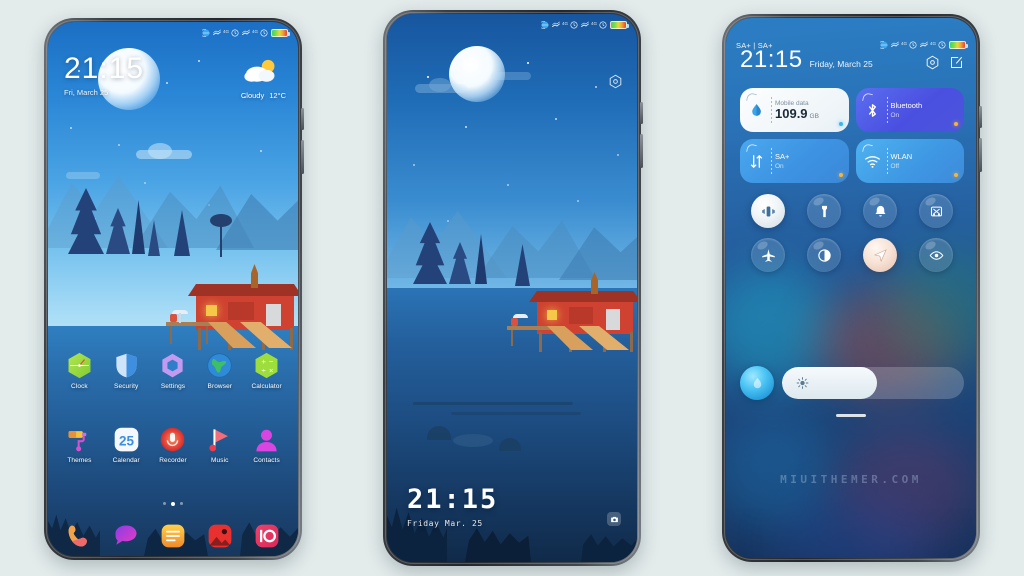 This screenshot has height=576, width=1024. What do you see at coordinates (851, 415) in the screenshot?
I see `drag-handle` at bounding box center [851, 415].